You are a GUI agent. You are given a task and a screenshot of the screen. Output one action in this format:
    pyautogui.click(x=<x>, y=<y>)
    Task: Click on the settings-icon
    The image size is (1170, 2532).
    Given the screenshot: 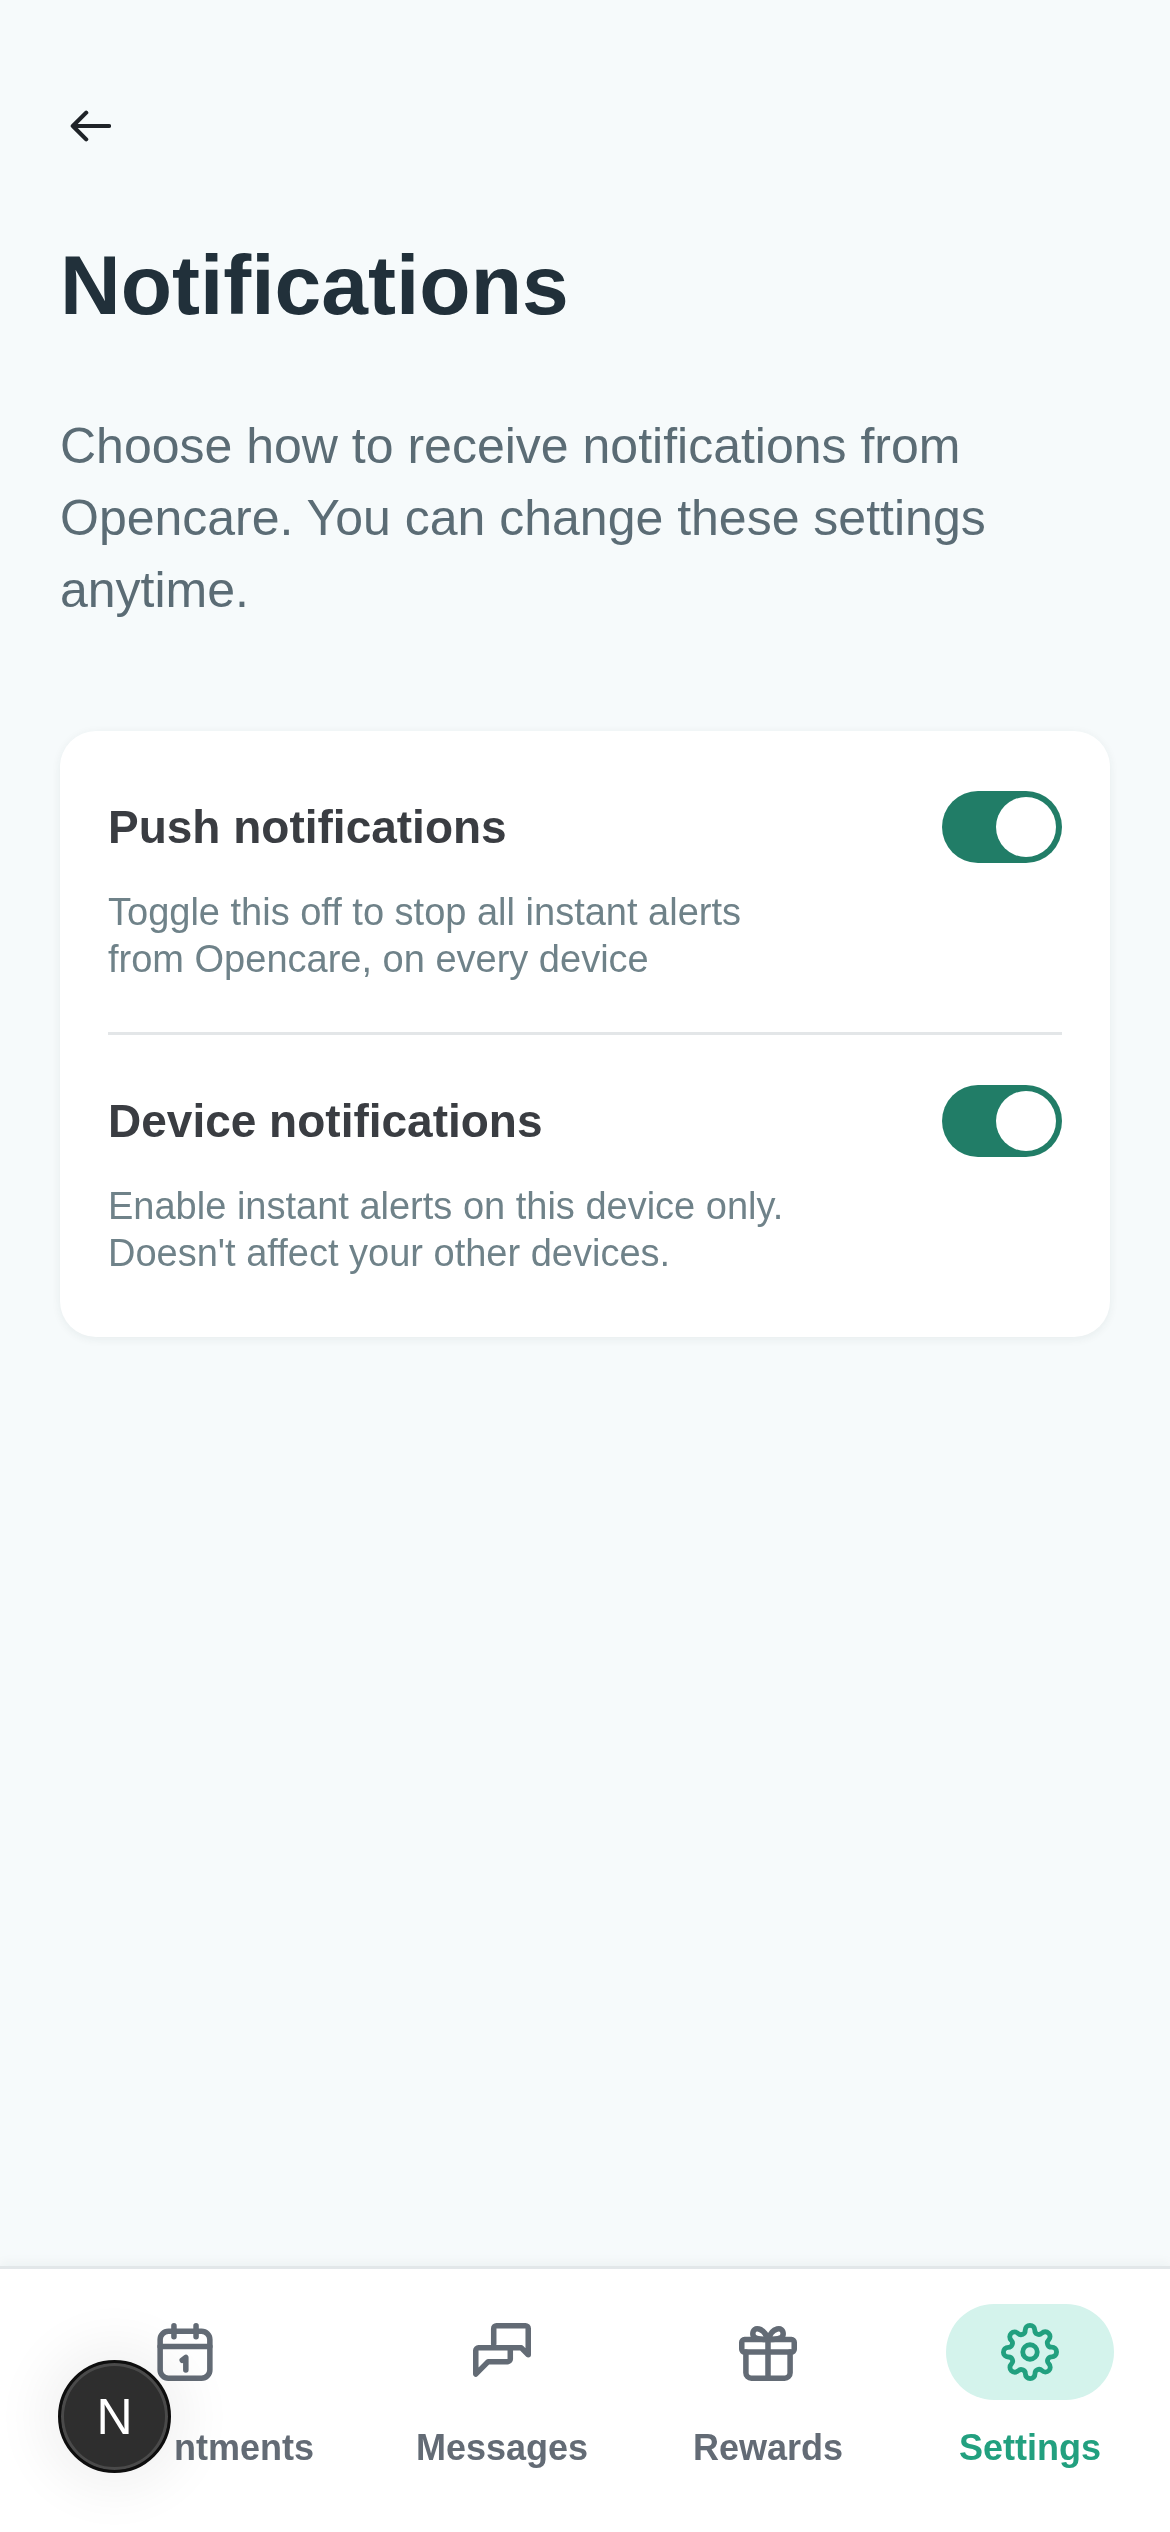 What is the action you would take?
    pyautogui.click(x=1030, y=2352)
    